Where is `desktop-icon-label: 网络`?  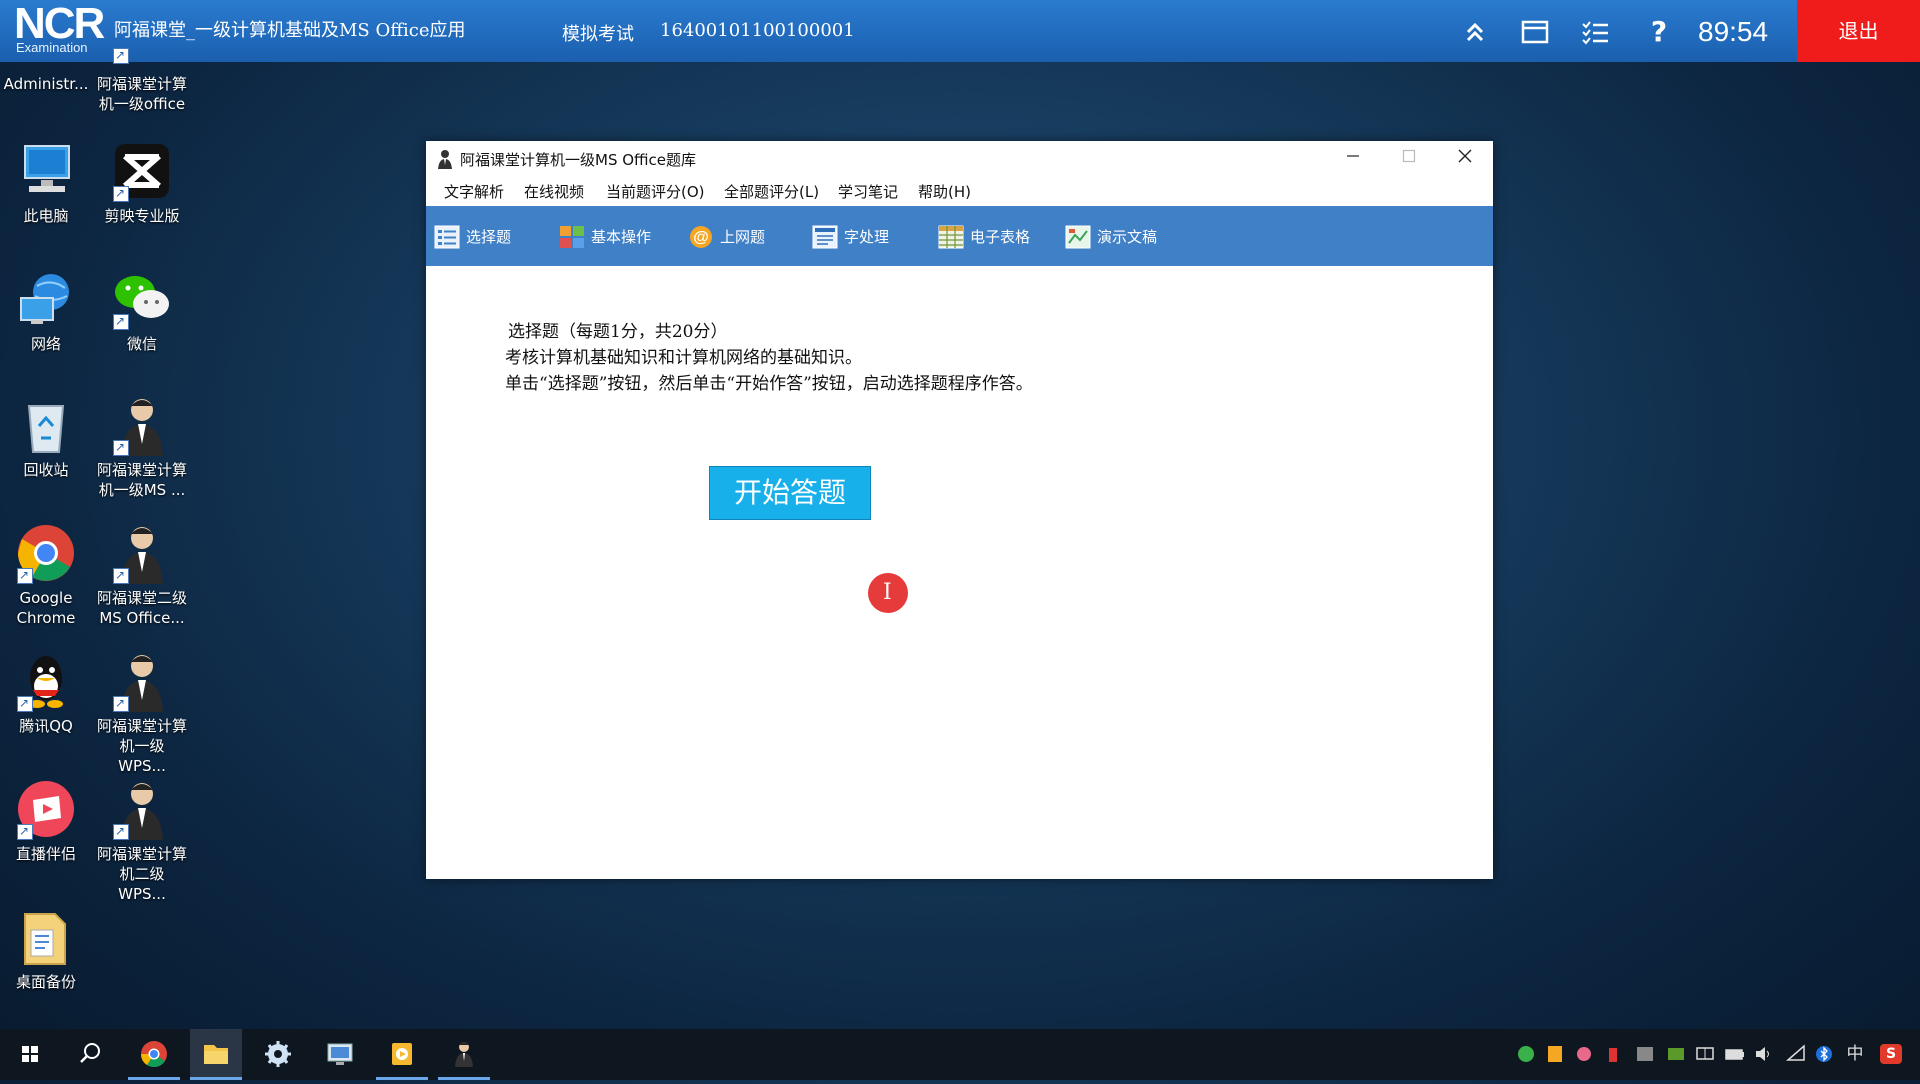 desktop-icon-label: 网络 is located at coordinates (45, 344).